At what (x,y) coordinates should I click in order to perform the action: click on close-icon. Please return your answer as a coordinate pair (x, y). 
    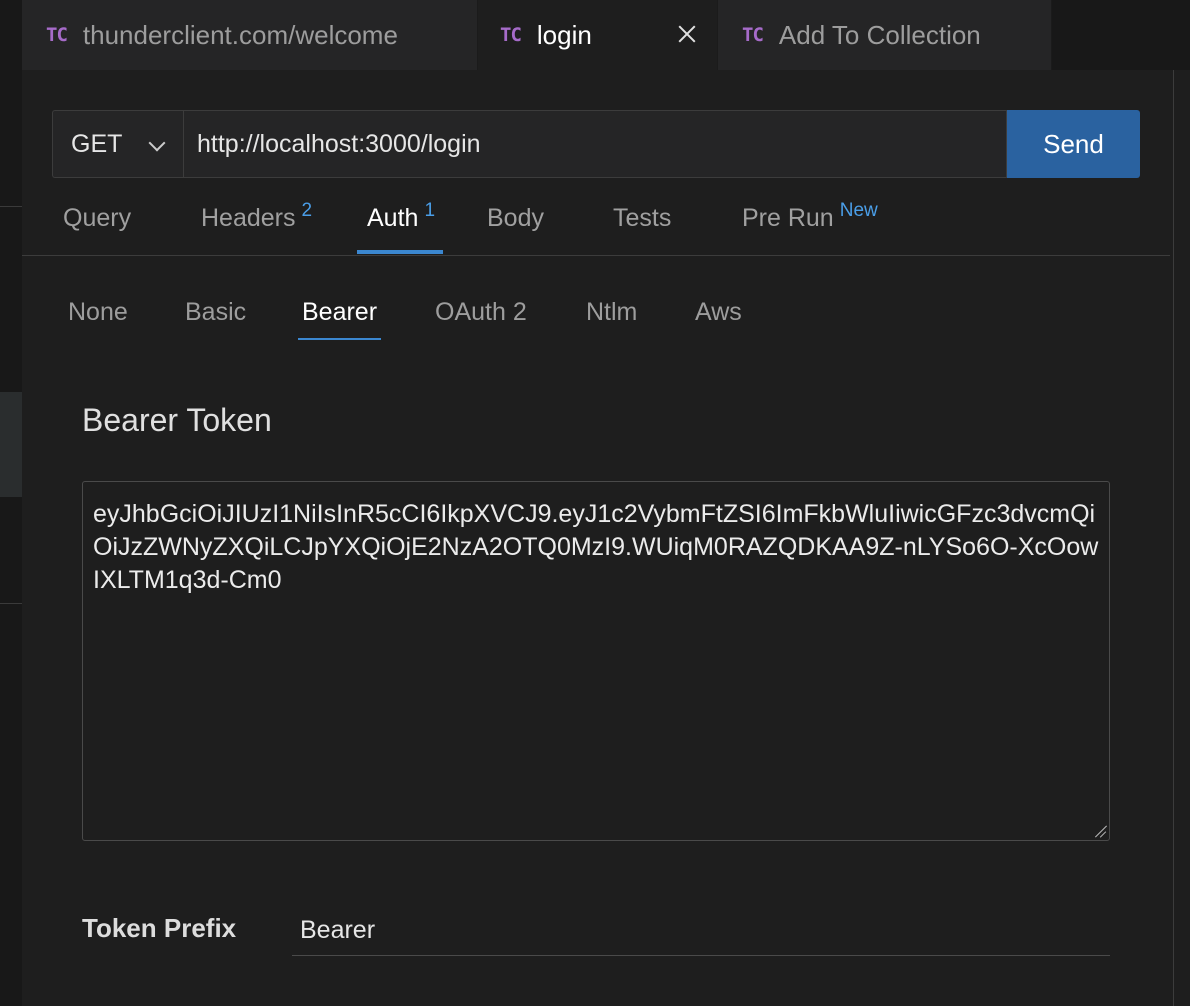
    Looking at the image, I should click on (687, 34).